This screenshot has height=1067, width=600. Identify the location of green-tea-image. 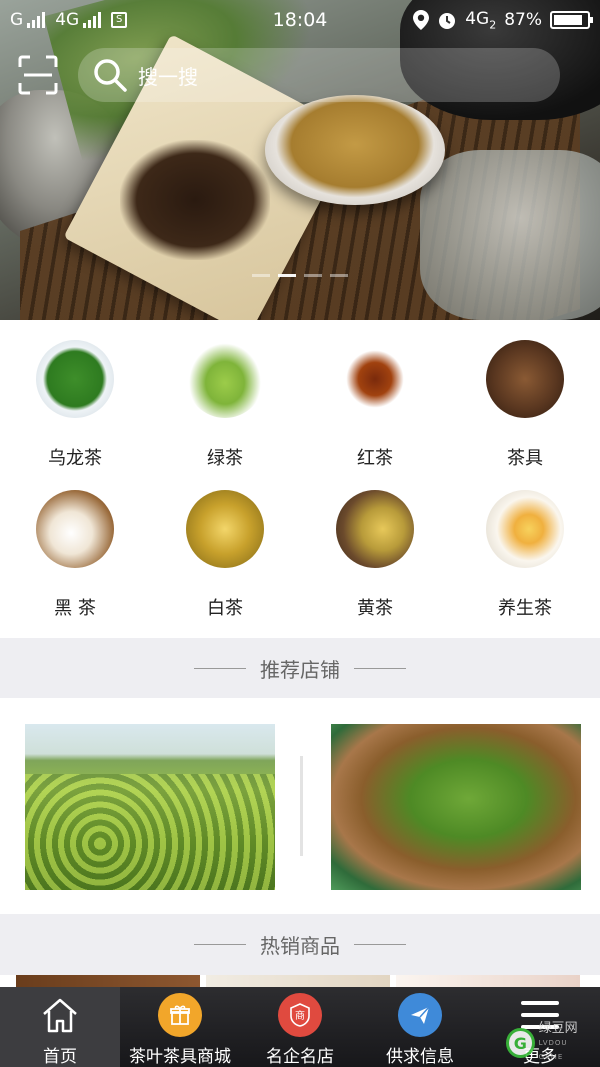
(225, 379).